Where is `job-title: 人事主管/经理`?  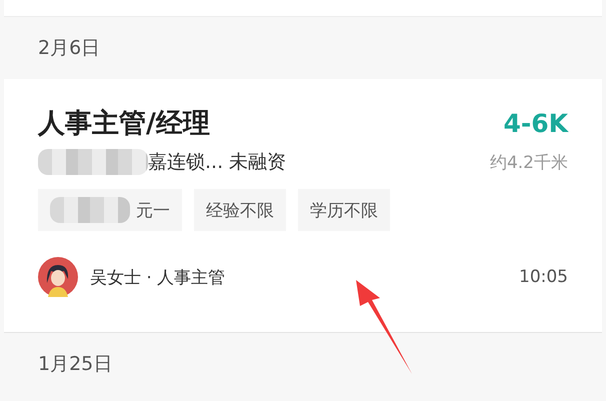 job-title: 人事主管/经理 is located at coordinates (124, 124).